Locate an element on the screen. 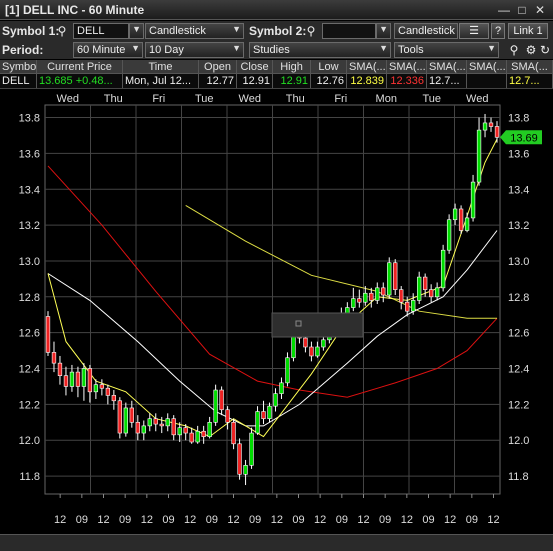 The height and width of the screenshot is (551, 553). interval-value: 60 Minute is located at coordinates (101, 50).